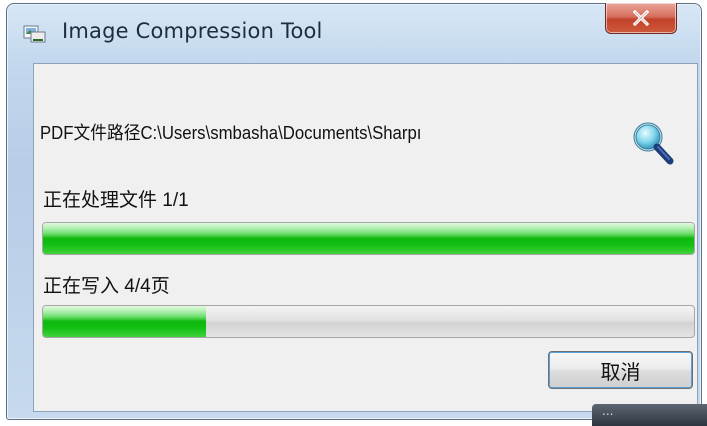 The height and width of the screenshot is (426, 707). I want to click on file-progress-fill, so click(368, 238).